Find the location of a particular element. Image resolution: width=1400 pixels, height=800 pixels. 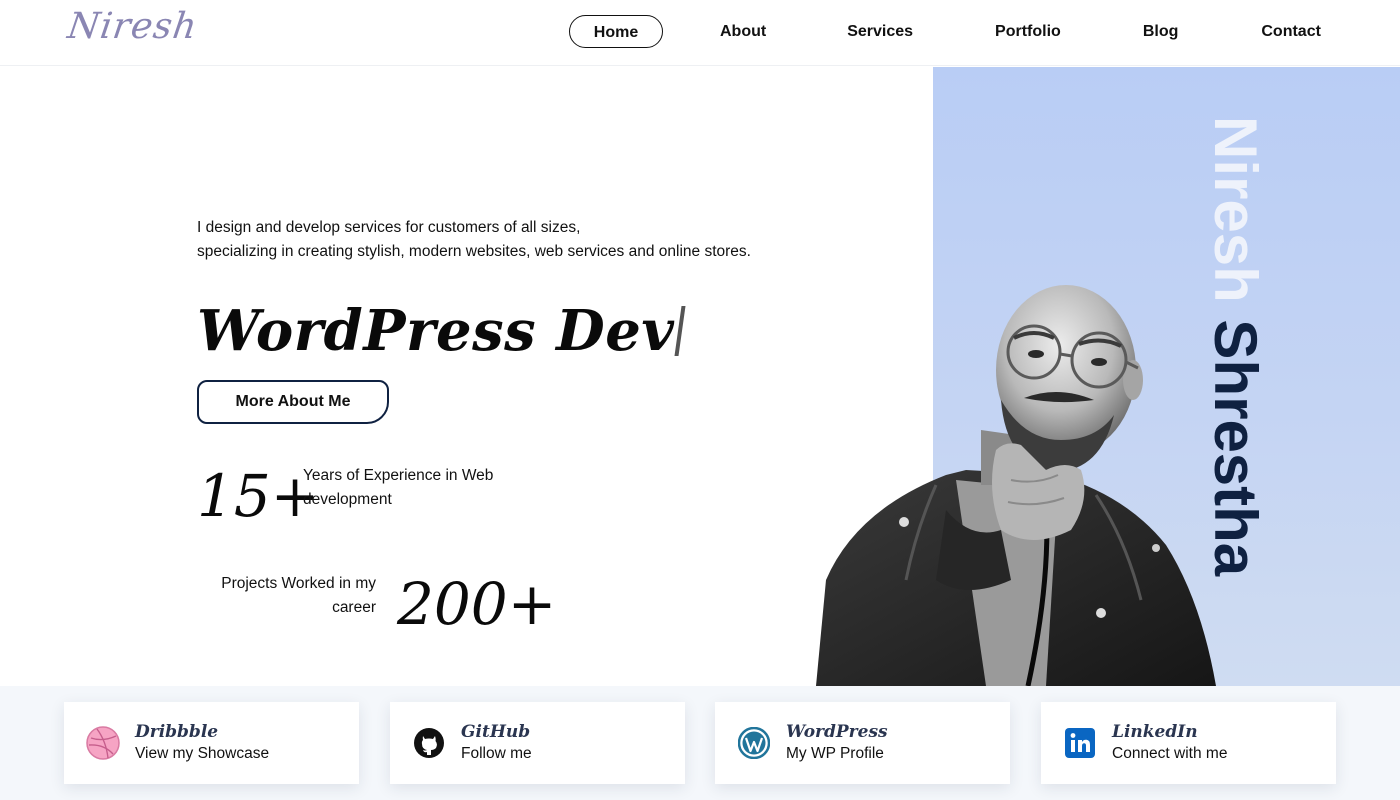

wordpress-title: WordPress is located at coordinates (837, 732).